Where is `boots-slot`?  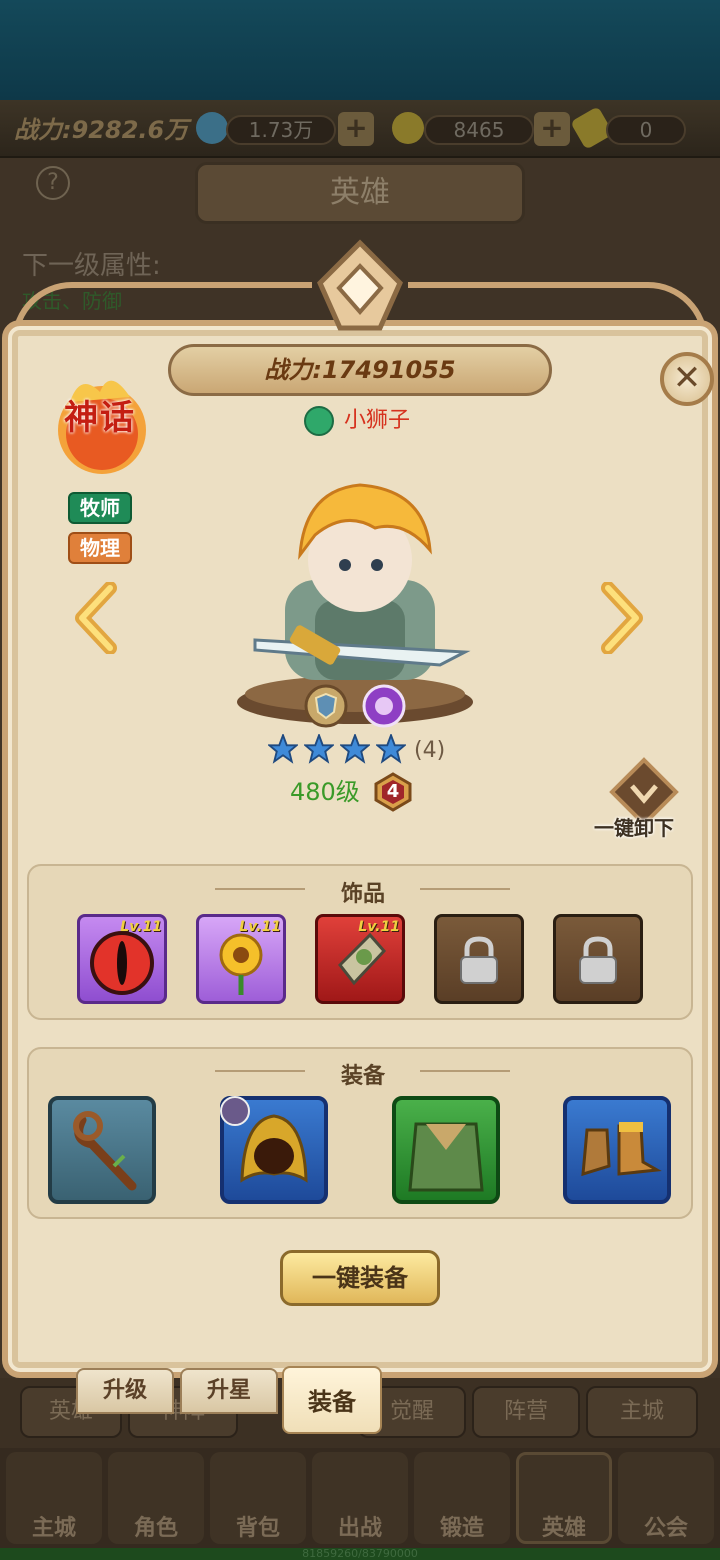
boots-slot is located at coordinates (617, 1150).